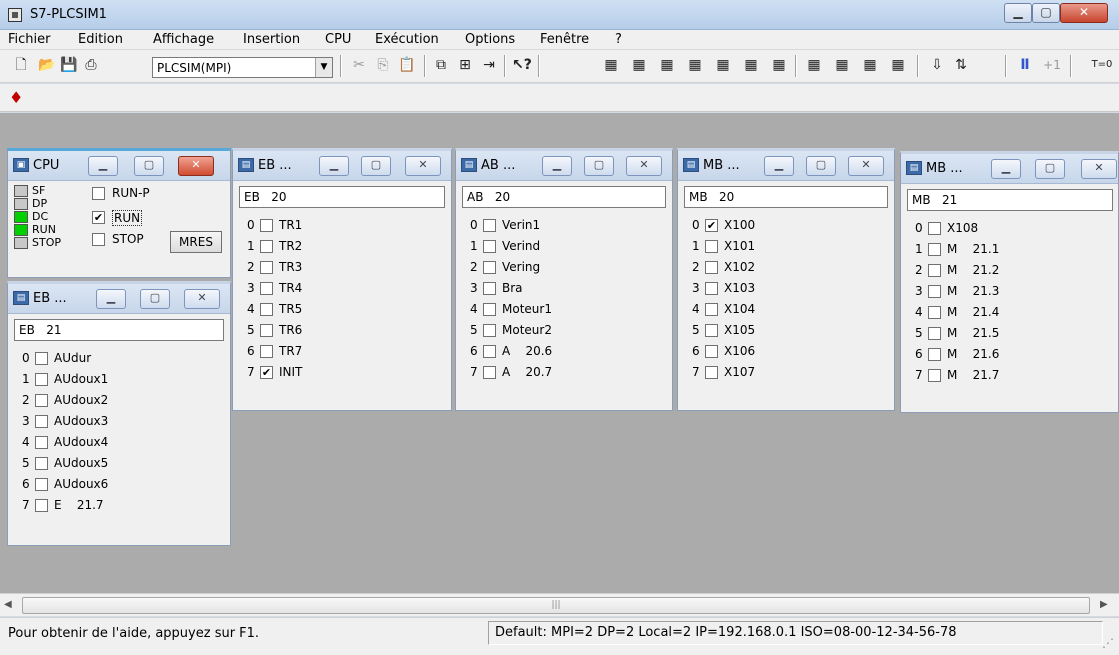  I want to click on mb20-maximize-button: ▢, so click(821, 166).